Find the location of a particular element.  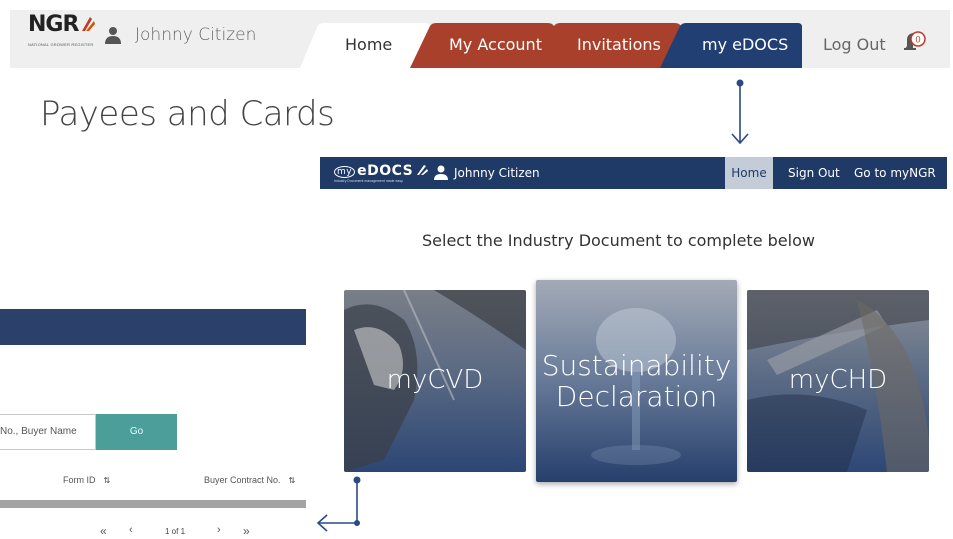

arrow-corner-dot is located at coordinates (357, 523).